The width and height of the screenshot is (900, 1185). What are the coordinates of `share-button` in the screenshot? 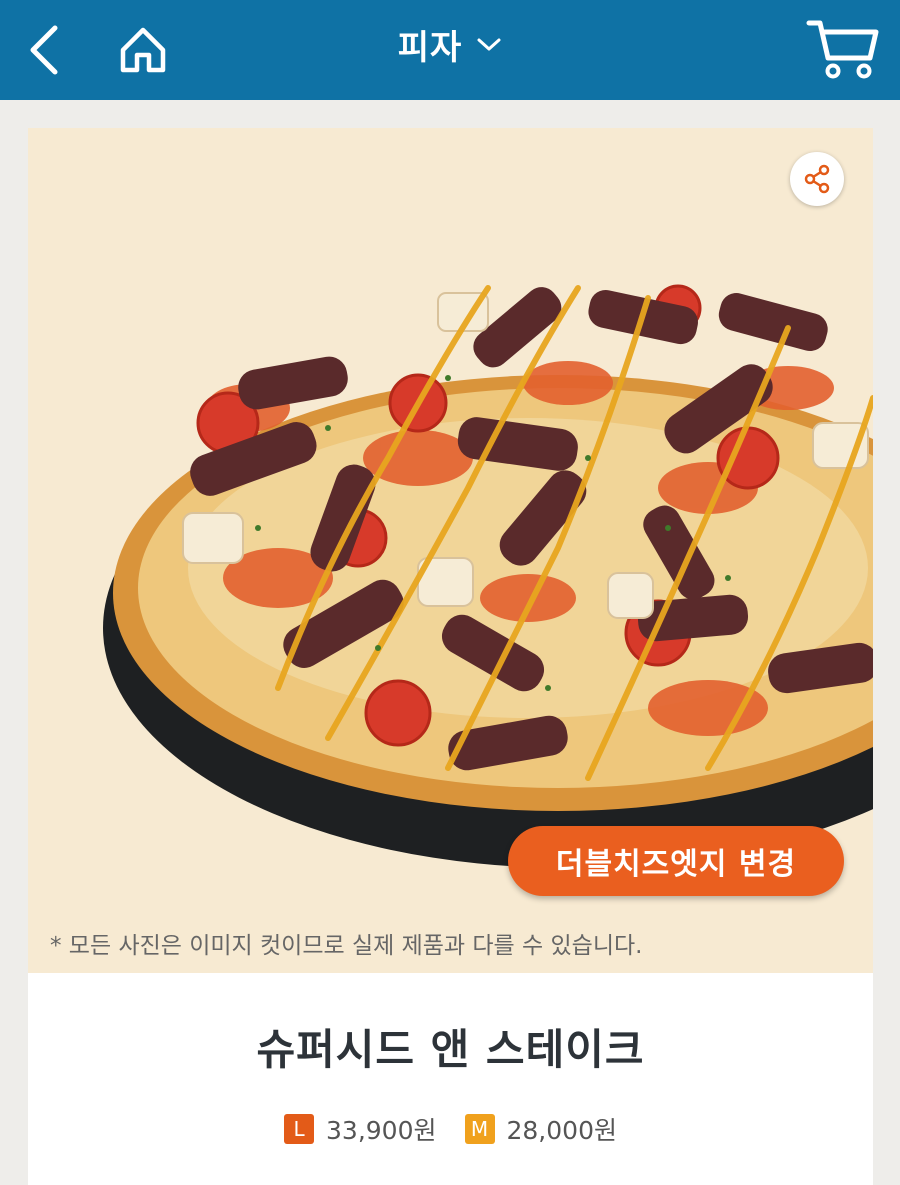 It's located at (817, 179).